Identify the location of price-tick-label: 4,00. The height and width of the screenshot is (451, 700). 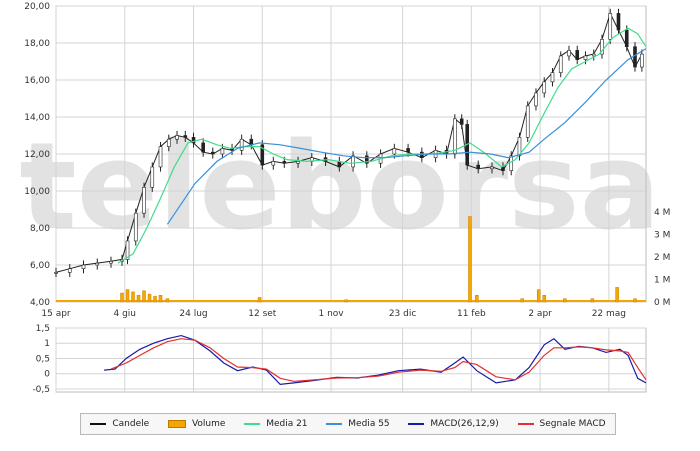
(40, 303).